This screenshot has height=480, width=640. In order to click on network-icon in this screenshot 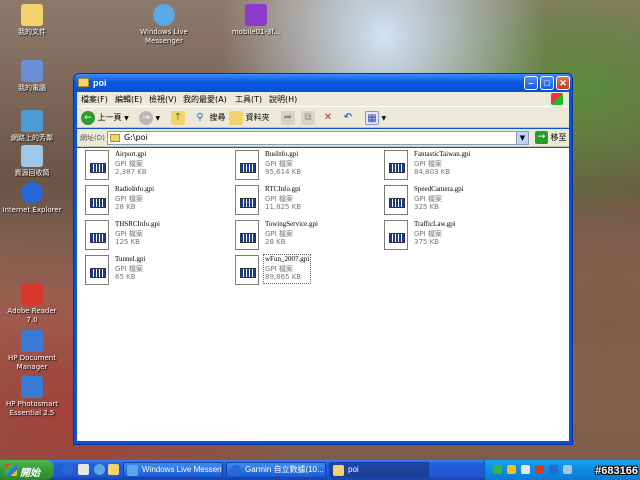, I will do `click(32, 121)`.